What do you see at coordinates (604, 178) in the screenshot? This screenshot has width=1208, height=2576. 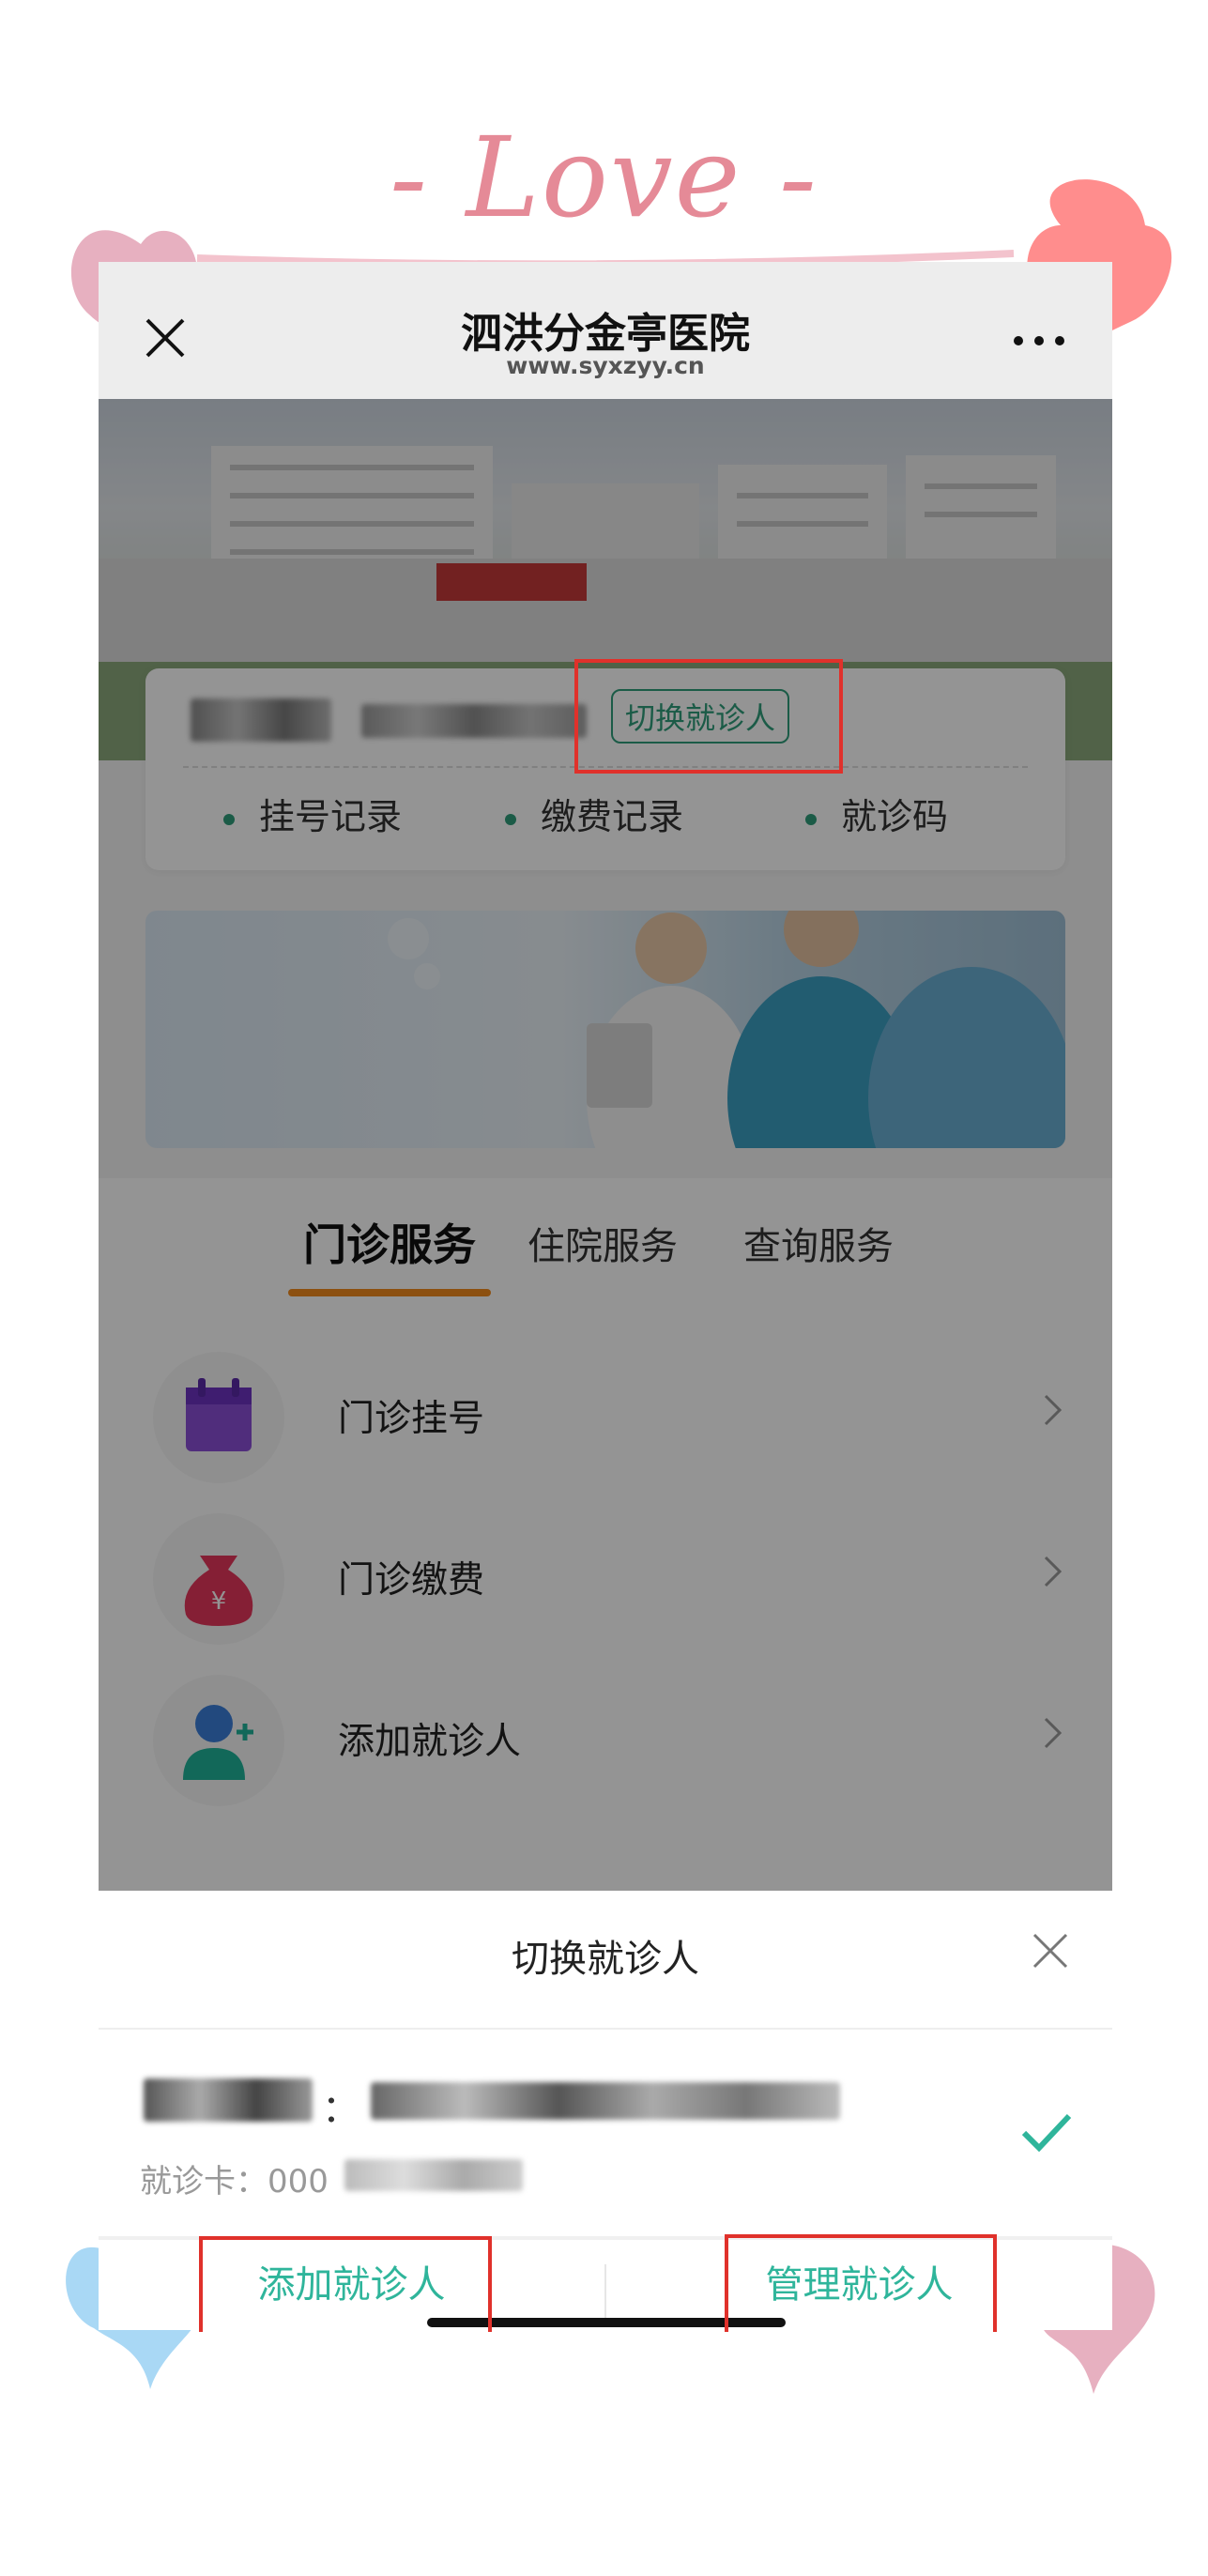 I see `love-script-text: - Love -` at bounding box center [604, 178].